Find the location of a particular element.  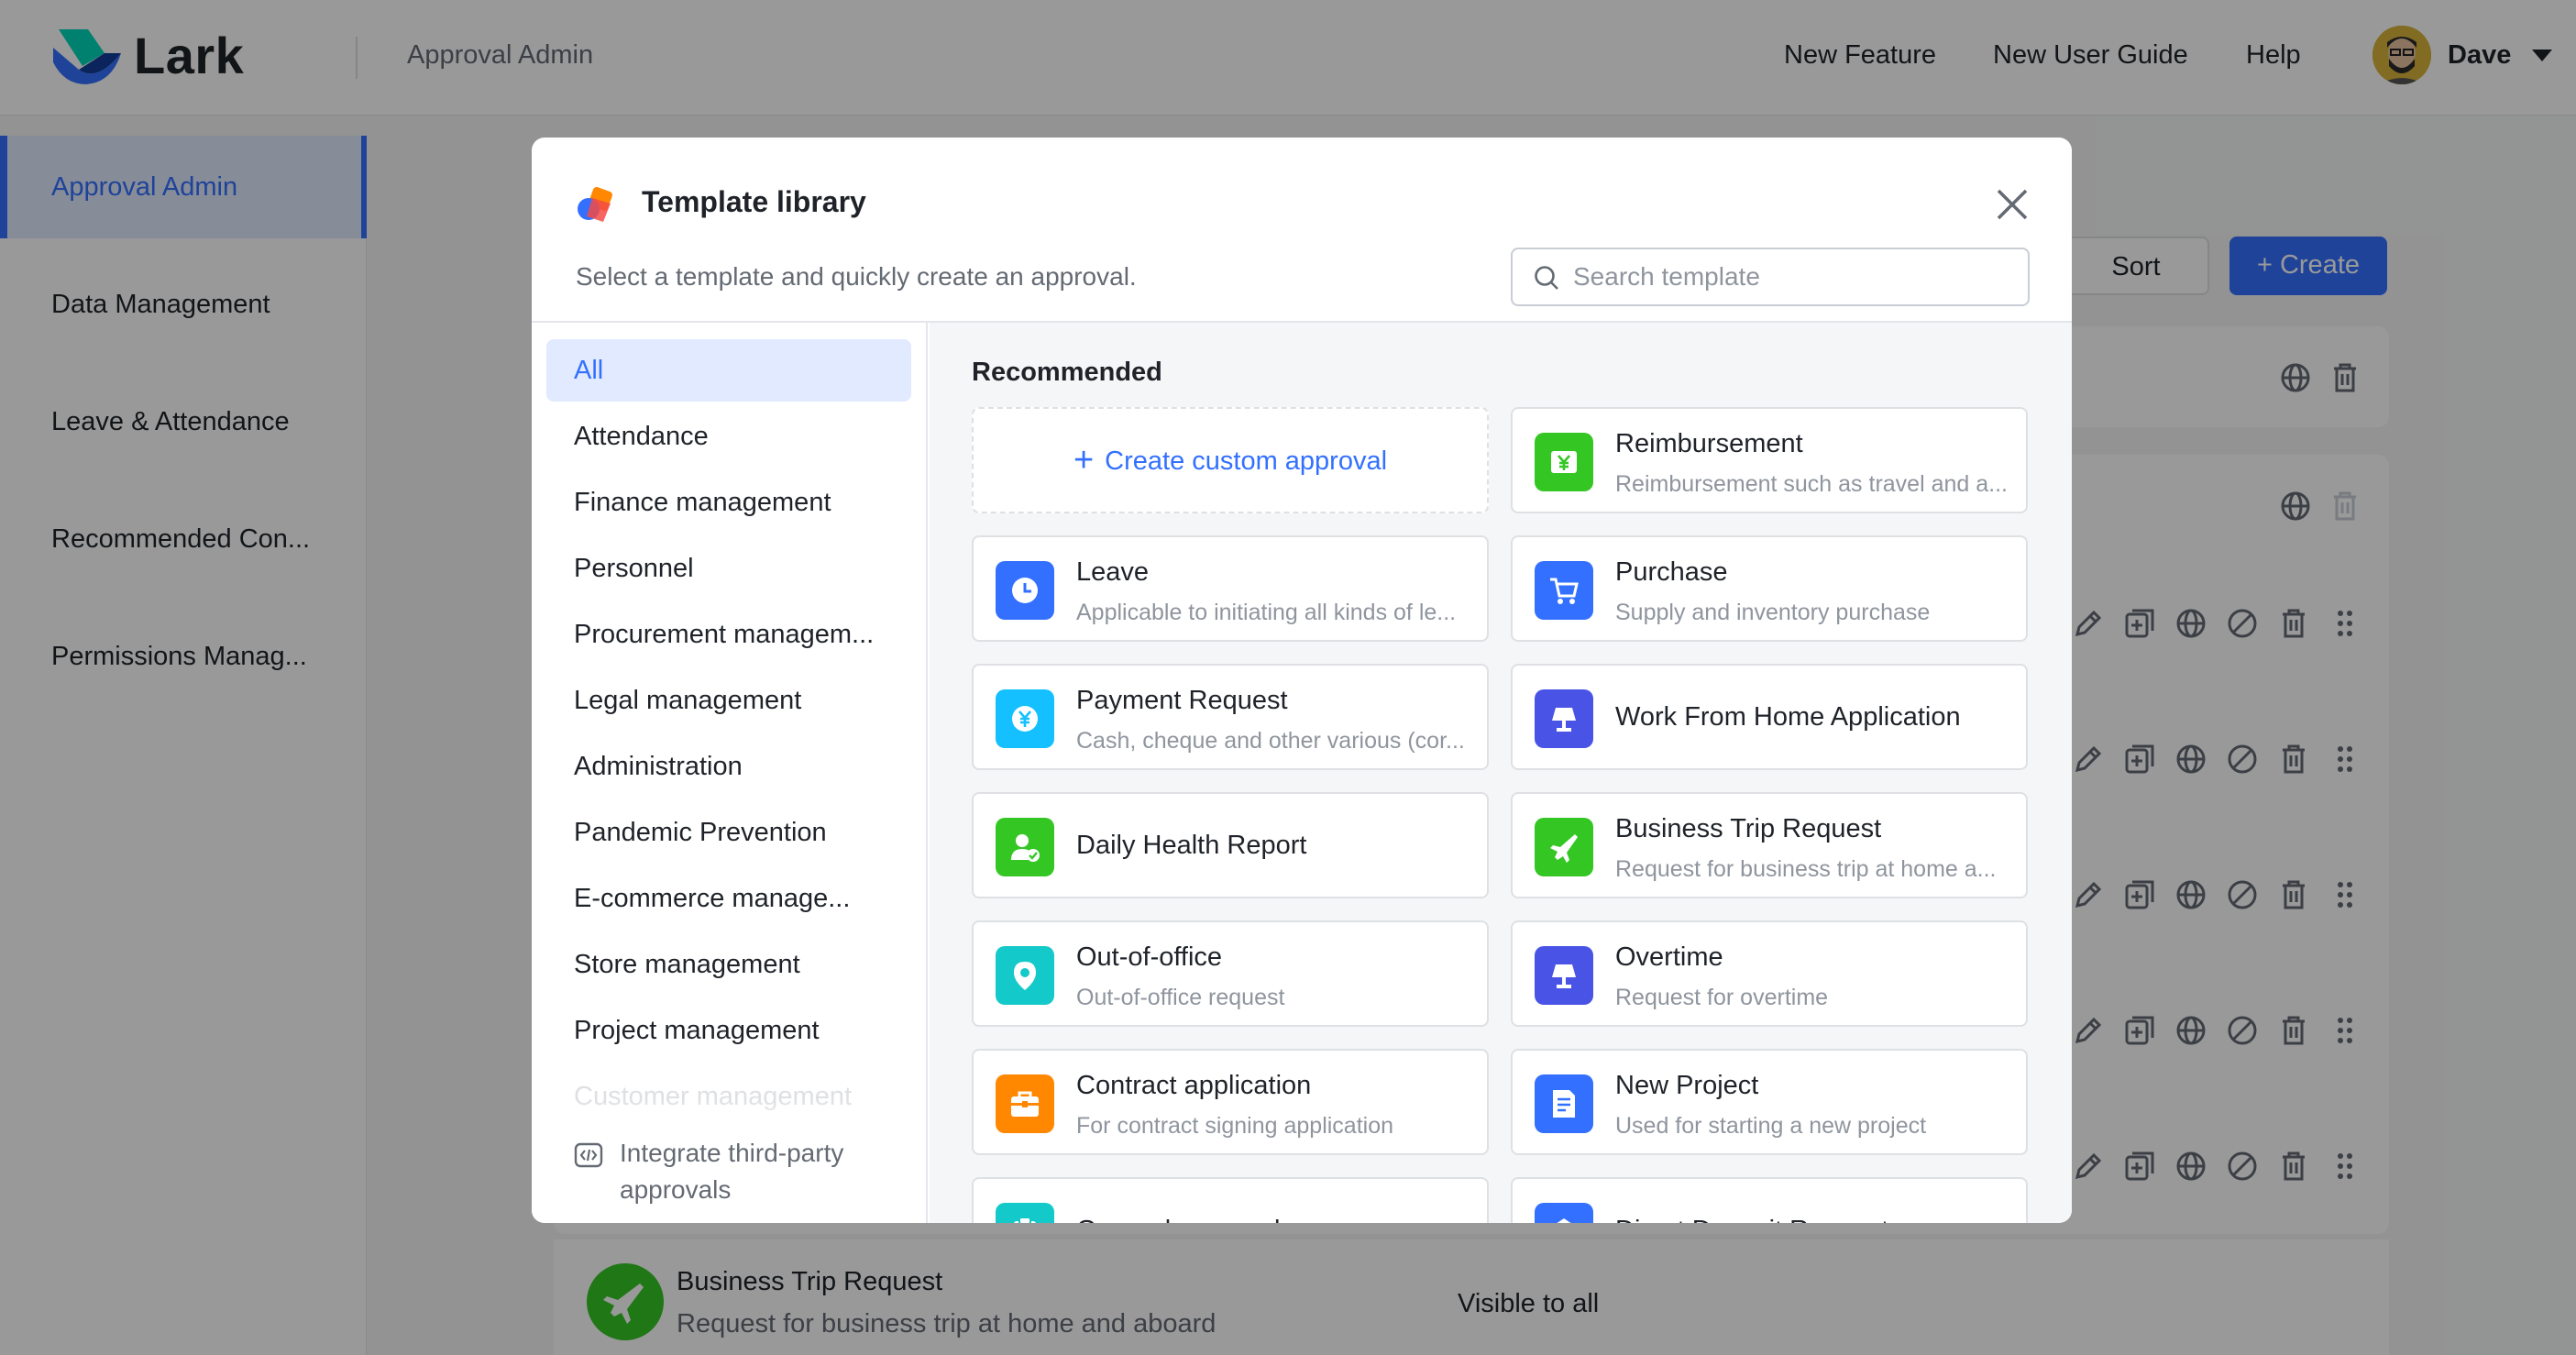

template-card-title: Daily Health Report is located at coordinates (1191, 845).